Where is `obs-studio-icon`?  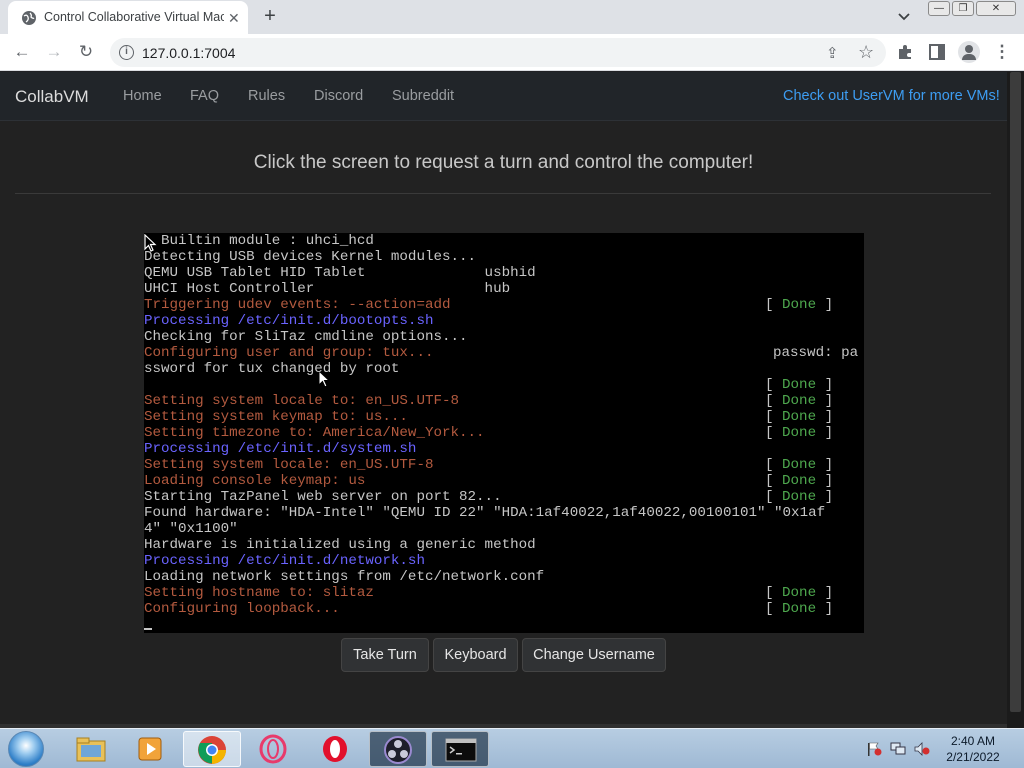 obs-studio-icon is located at coordinates (398, 750).